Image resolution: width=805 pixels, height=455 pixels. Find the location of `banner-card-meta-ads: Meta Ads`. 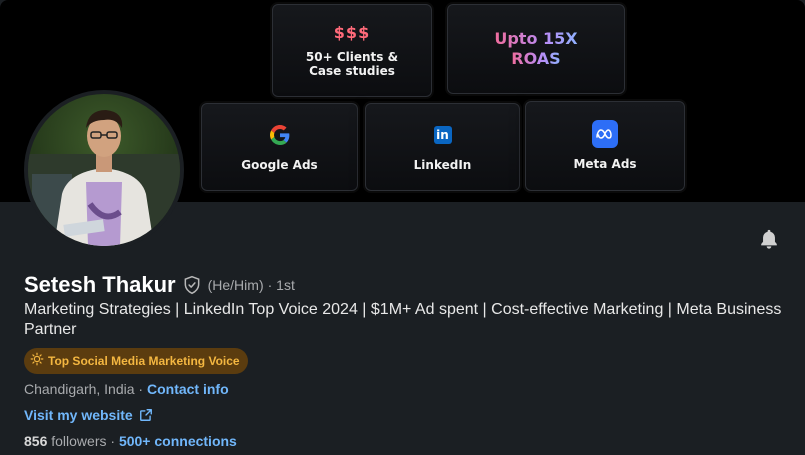

banner-card-meta-ads: Meta Ads is located at coordinates (605, 146).